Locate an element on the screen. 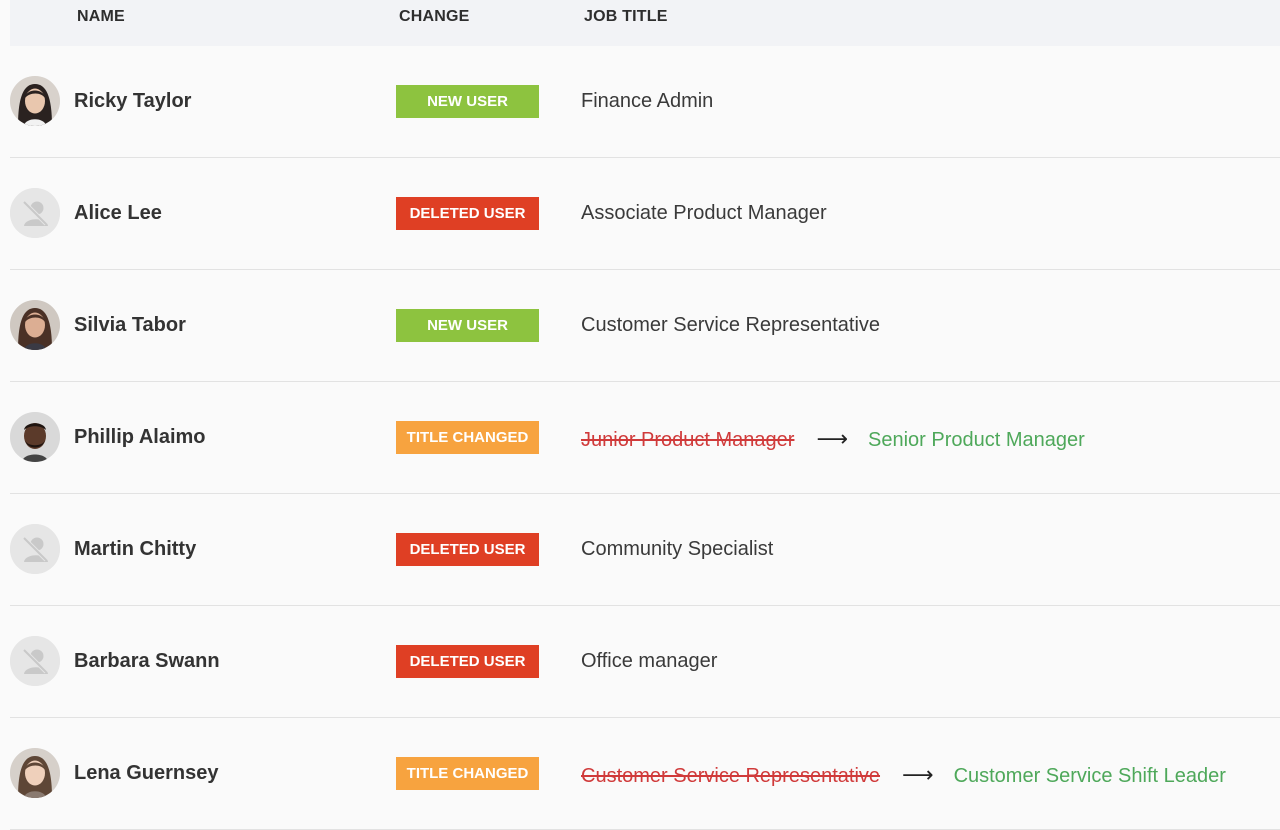 The image size is (1280, 830). table-row: Ricky Taylor NEW USER Finance Admin is located at coordinates (645, 102).